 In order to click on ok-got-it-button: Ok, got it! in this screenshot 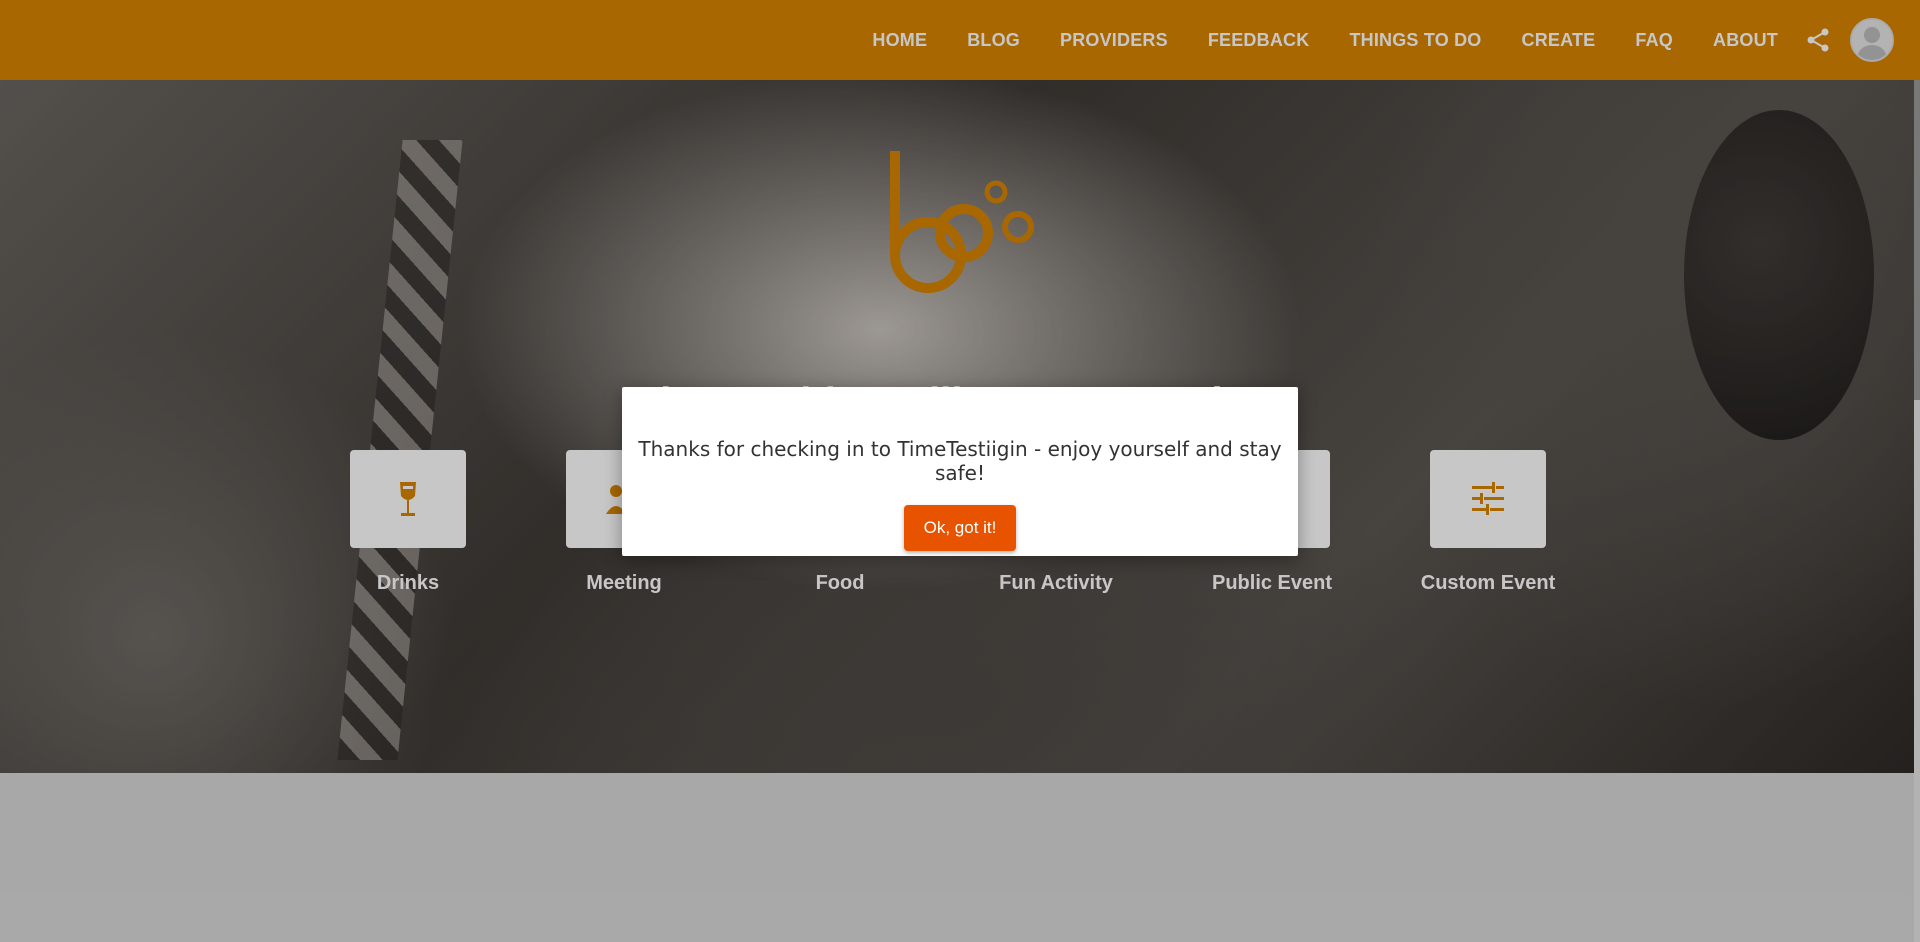, I will do `click(960, 528)`.